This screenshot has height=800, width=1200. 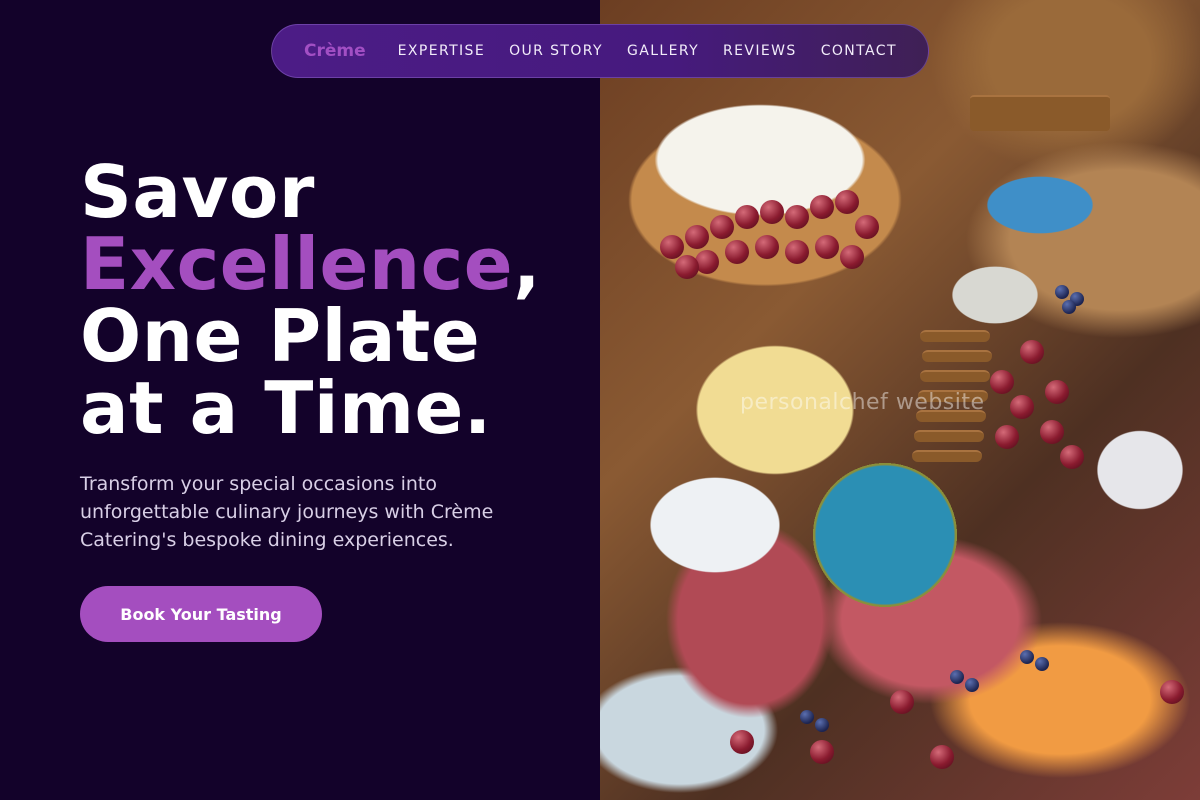 I want to click on headline-comma: ,, so click(x=527, y=264).